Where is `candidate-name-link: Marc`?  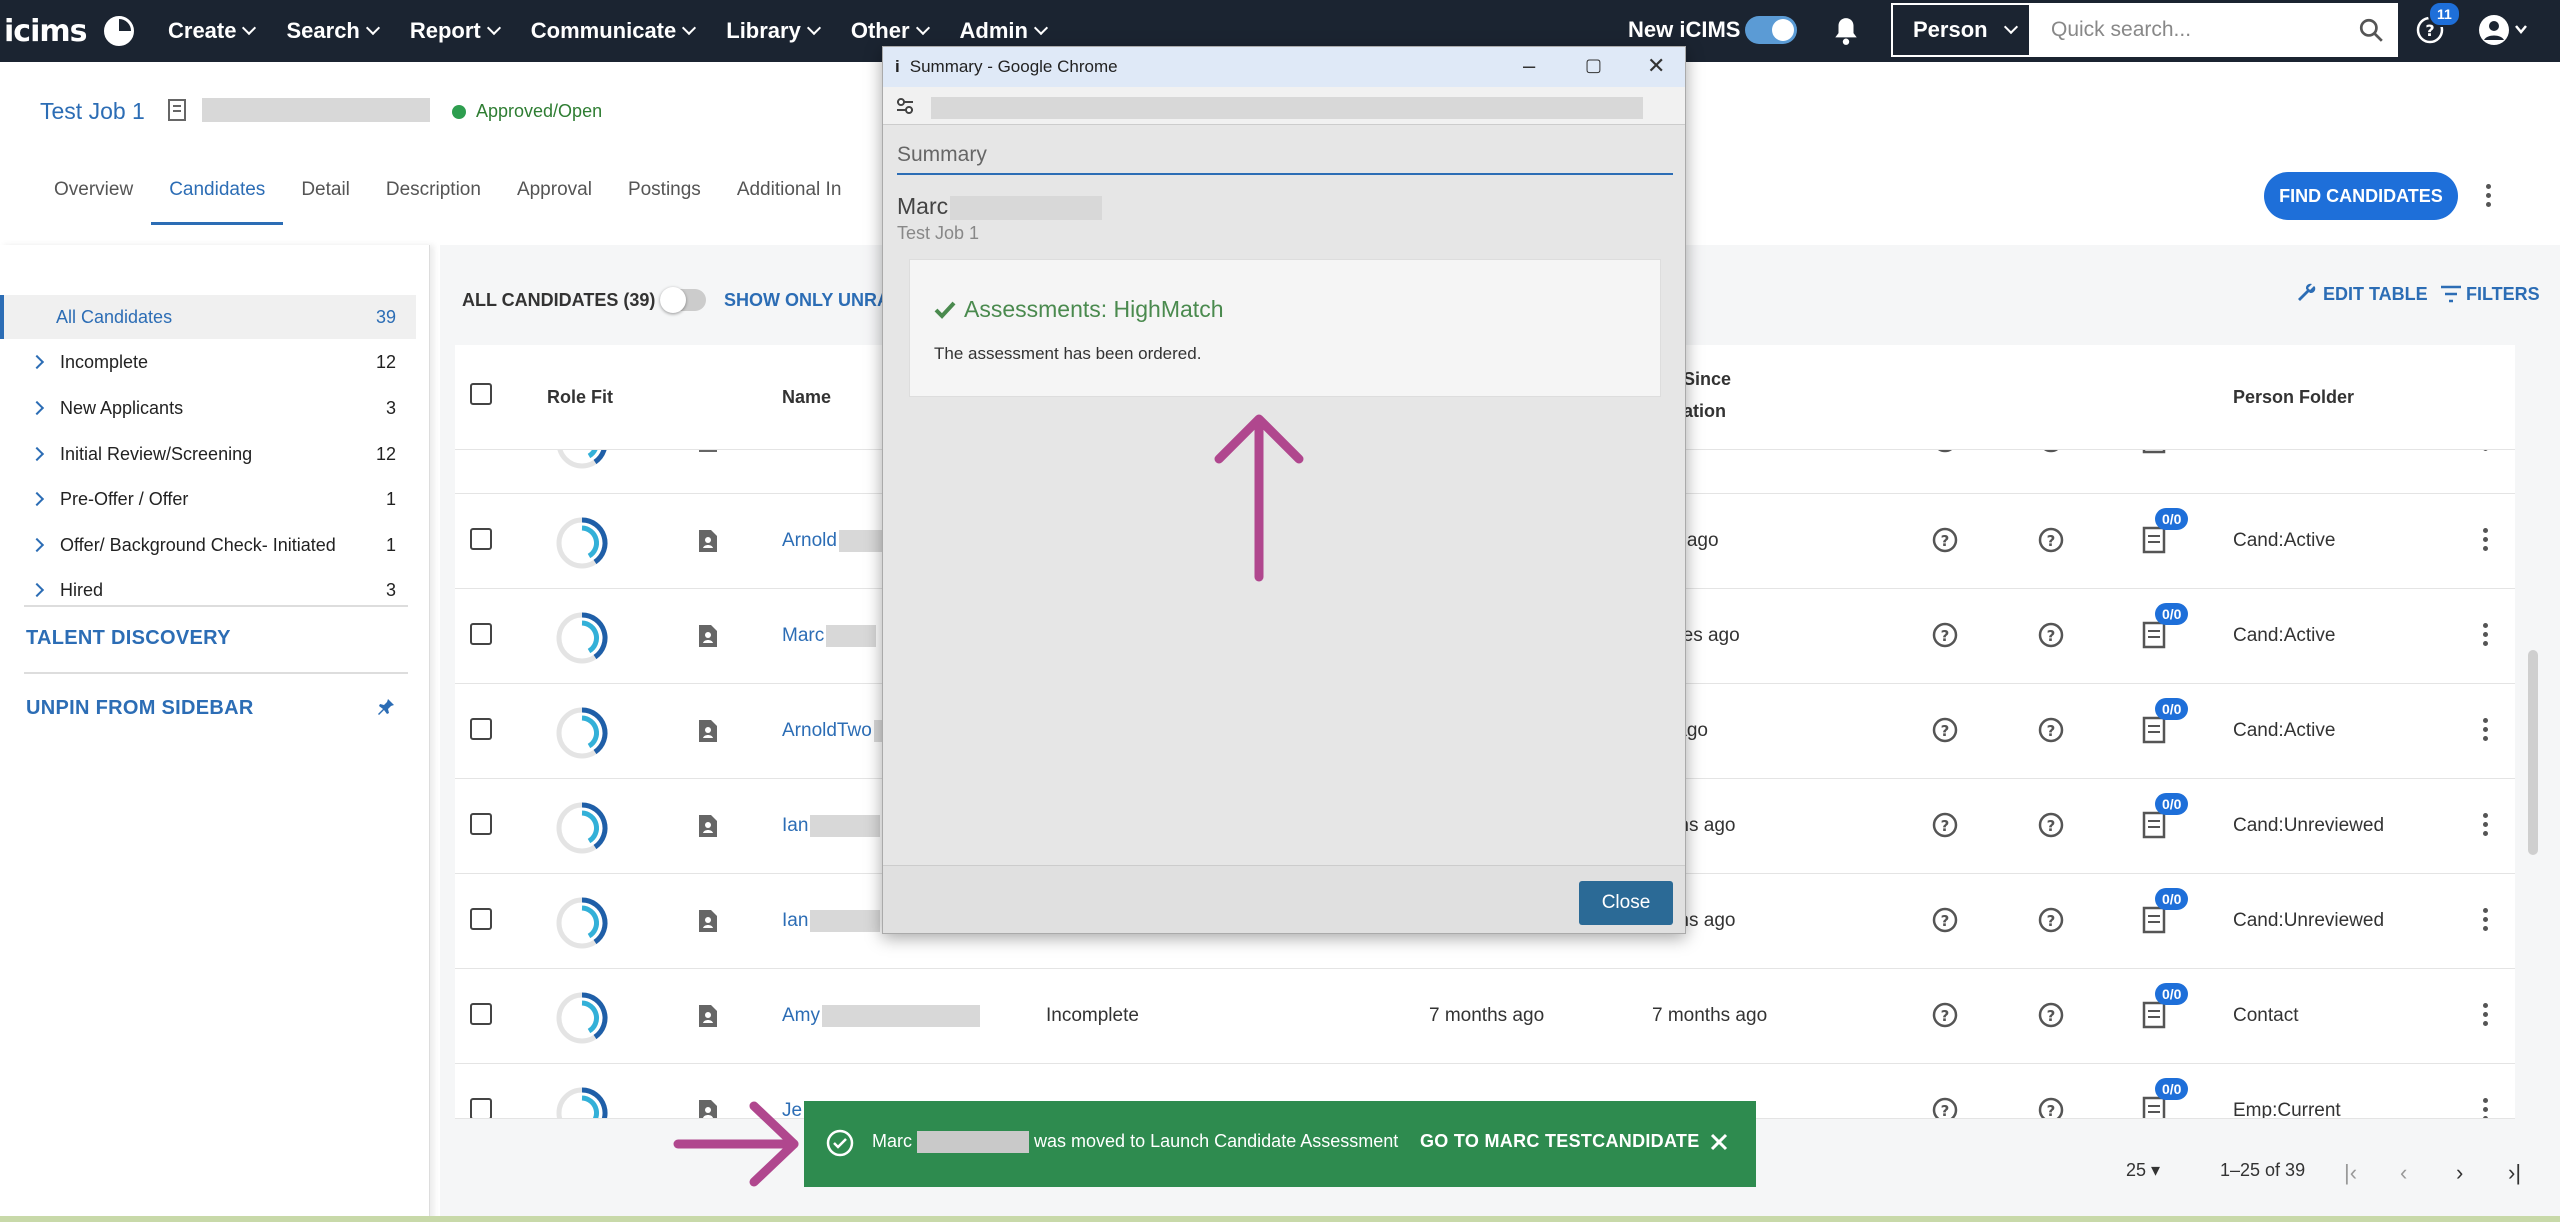
candidate-name-link: Marc is located at coordinates (829, 636).